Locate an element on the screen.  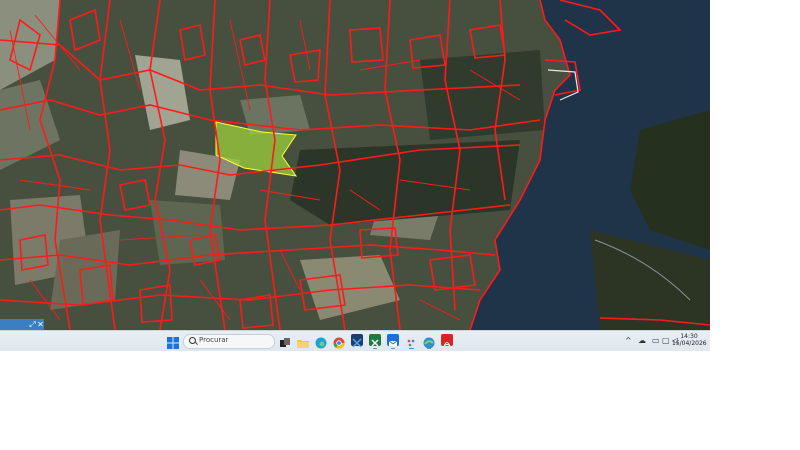
active-indicator is located at coordinates (411, 348).